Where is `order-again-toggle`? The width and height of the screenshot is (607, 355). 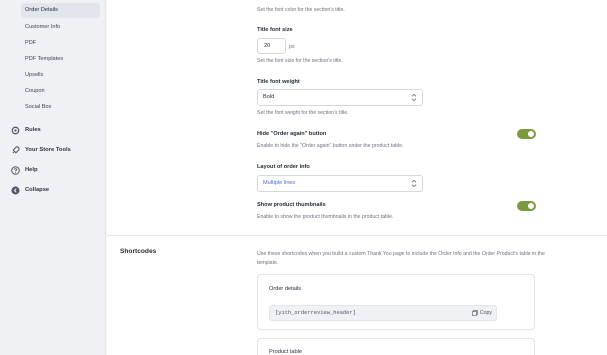
order-again-toggle is located at coordinates (526, 134).